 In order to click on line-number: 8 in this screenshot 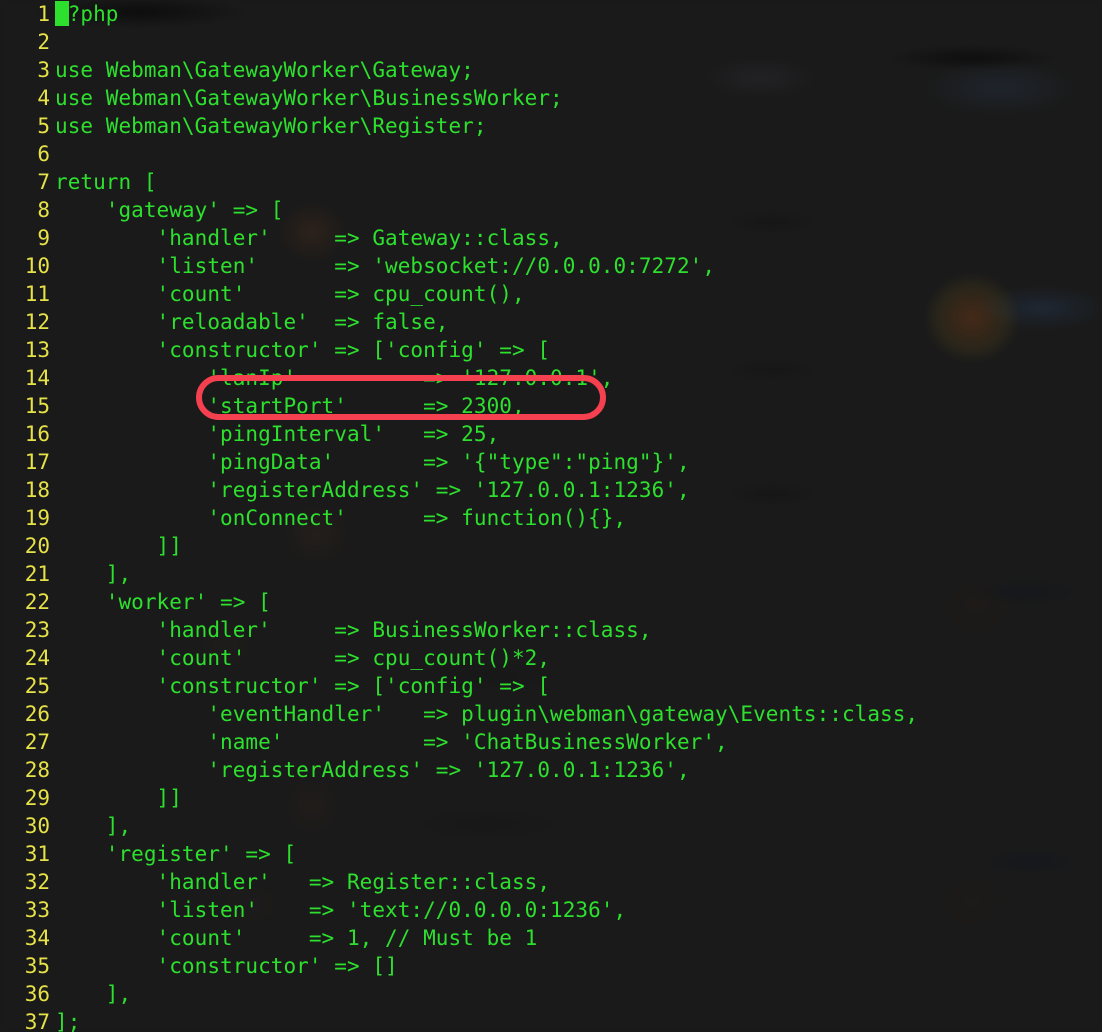, I will do `click(43, 210)`.